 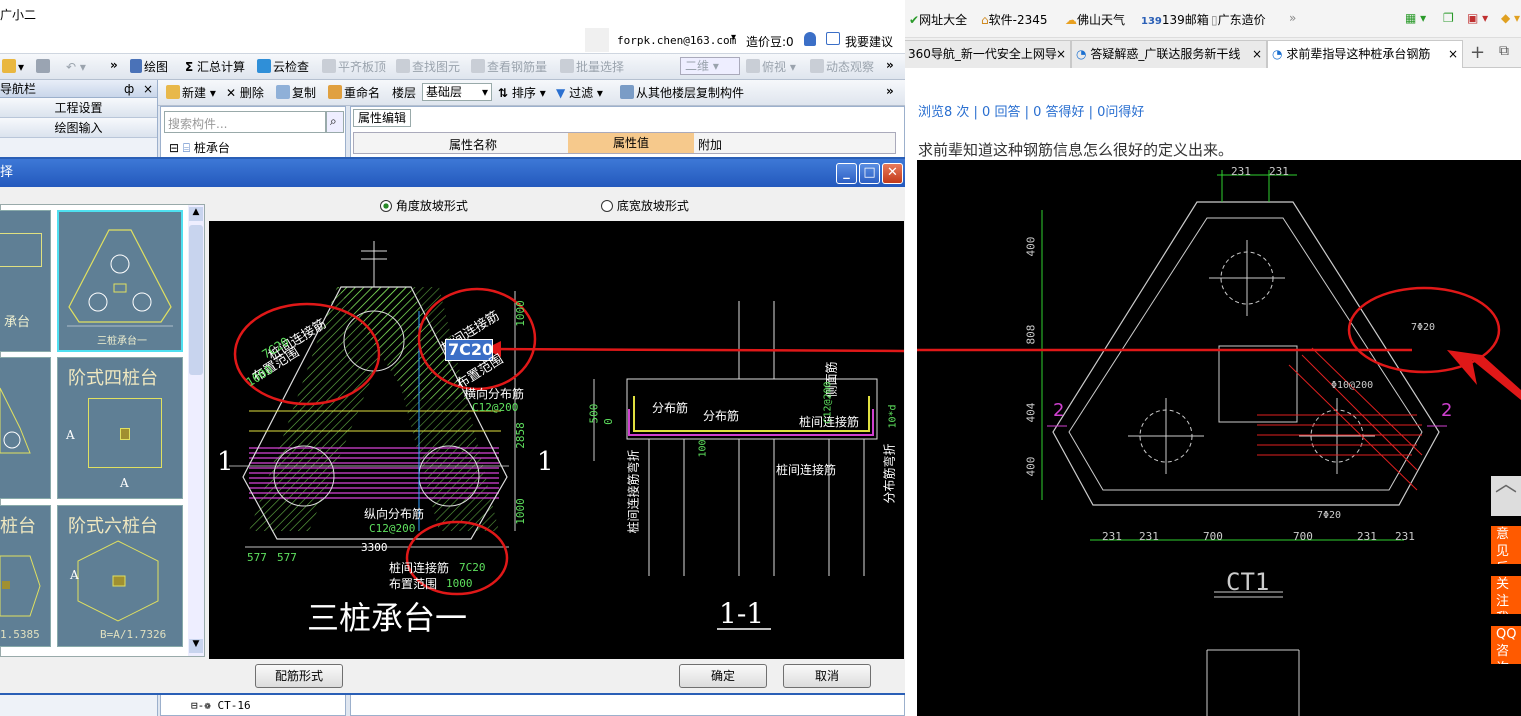 I want to click on pile-cap-icon: ⌸, so click(x=186, y=148).